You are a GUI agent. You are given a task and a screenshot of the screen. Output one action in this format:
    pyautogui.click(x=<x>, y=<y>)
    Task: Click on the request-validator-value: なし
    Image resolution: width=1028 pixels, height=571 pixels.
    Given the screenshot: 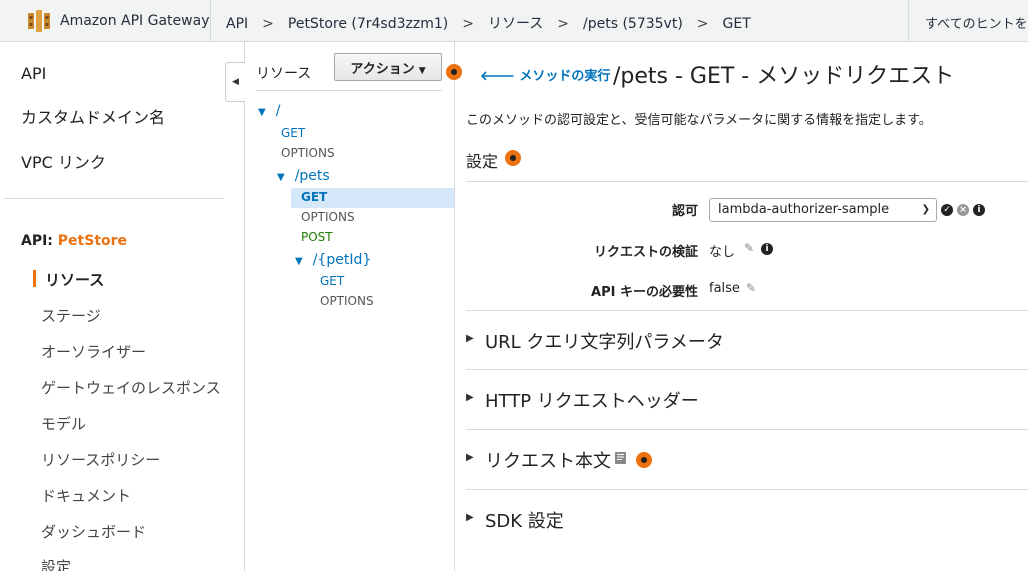 What is the action you would take?
    pyautogui.click(x=722, y=252)
    